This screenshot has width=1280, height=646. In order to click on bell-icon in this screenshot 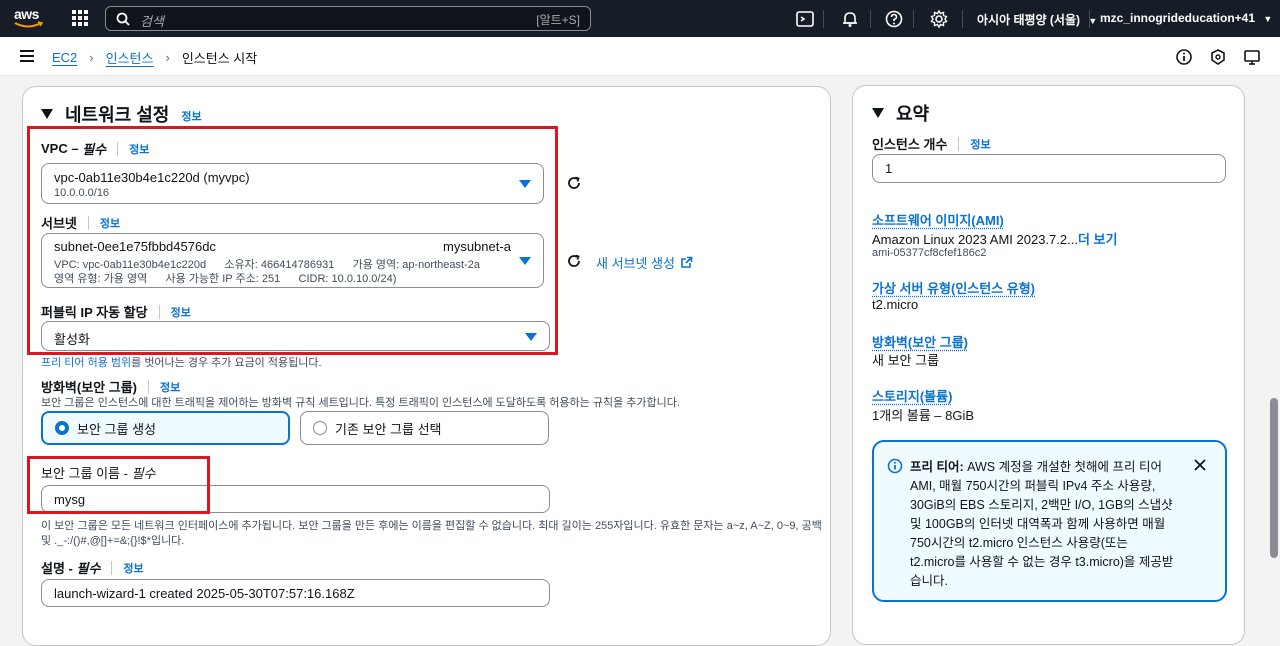, I will do `click(850, 19)`.